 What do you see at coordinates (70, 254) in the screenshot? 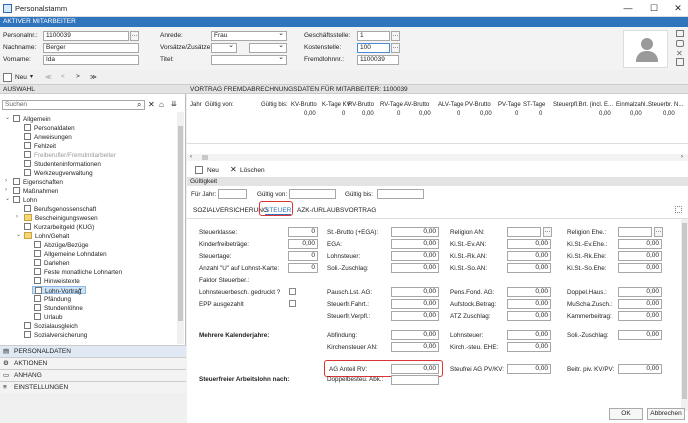
I see `tree-item-allgemeine-lohndaten: Allgemeine Lohndaten` at bounding box center [70, 254].